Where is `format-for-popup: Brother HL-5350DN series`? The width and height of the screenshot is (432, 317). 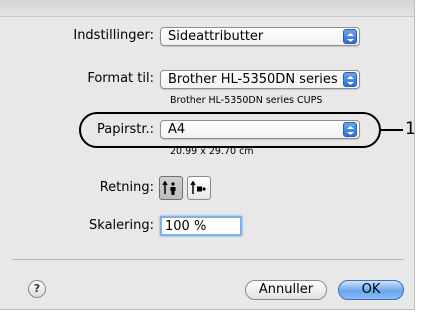
format-for-popup: Brother HL-5350DN series is located at coordinates (260, 79).